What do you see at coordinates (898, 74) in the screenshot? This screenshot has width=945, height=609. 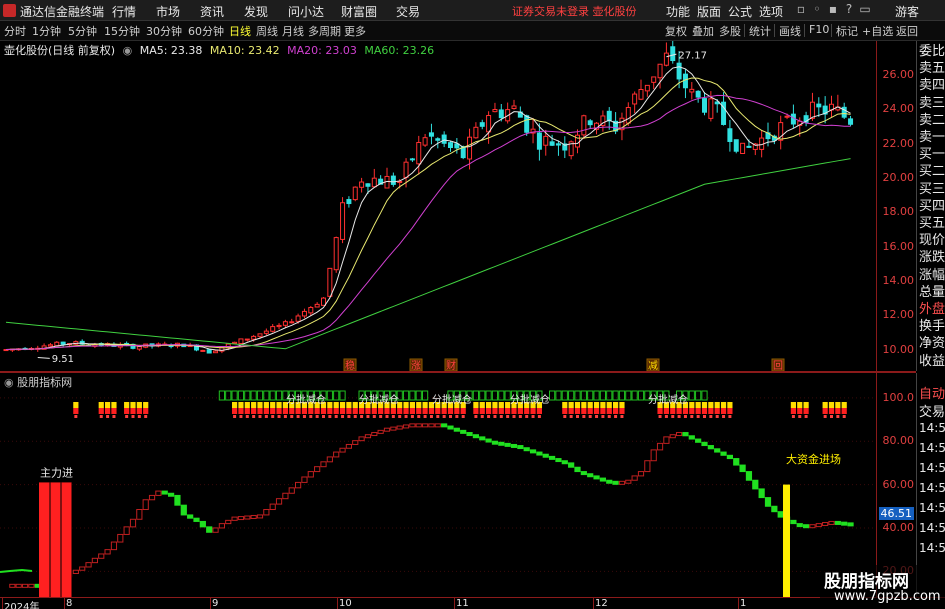 I see `price-tick-label: 26.00` at bounding box center [898, 74].